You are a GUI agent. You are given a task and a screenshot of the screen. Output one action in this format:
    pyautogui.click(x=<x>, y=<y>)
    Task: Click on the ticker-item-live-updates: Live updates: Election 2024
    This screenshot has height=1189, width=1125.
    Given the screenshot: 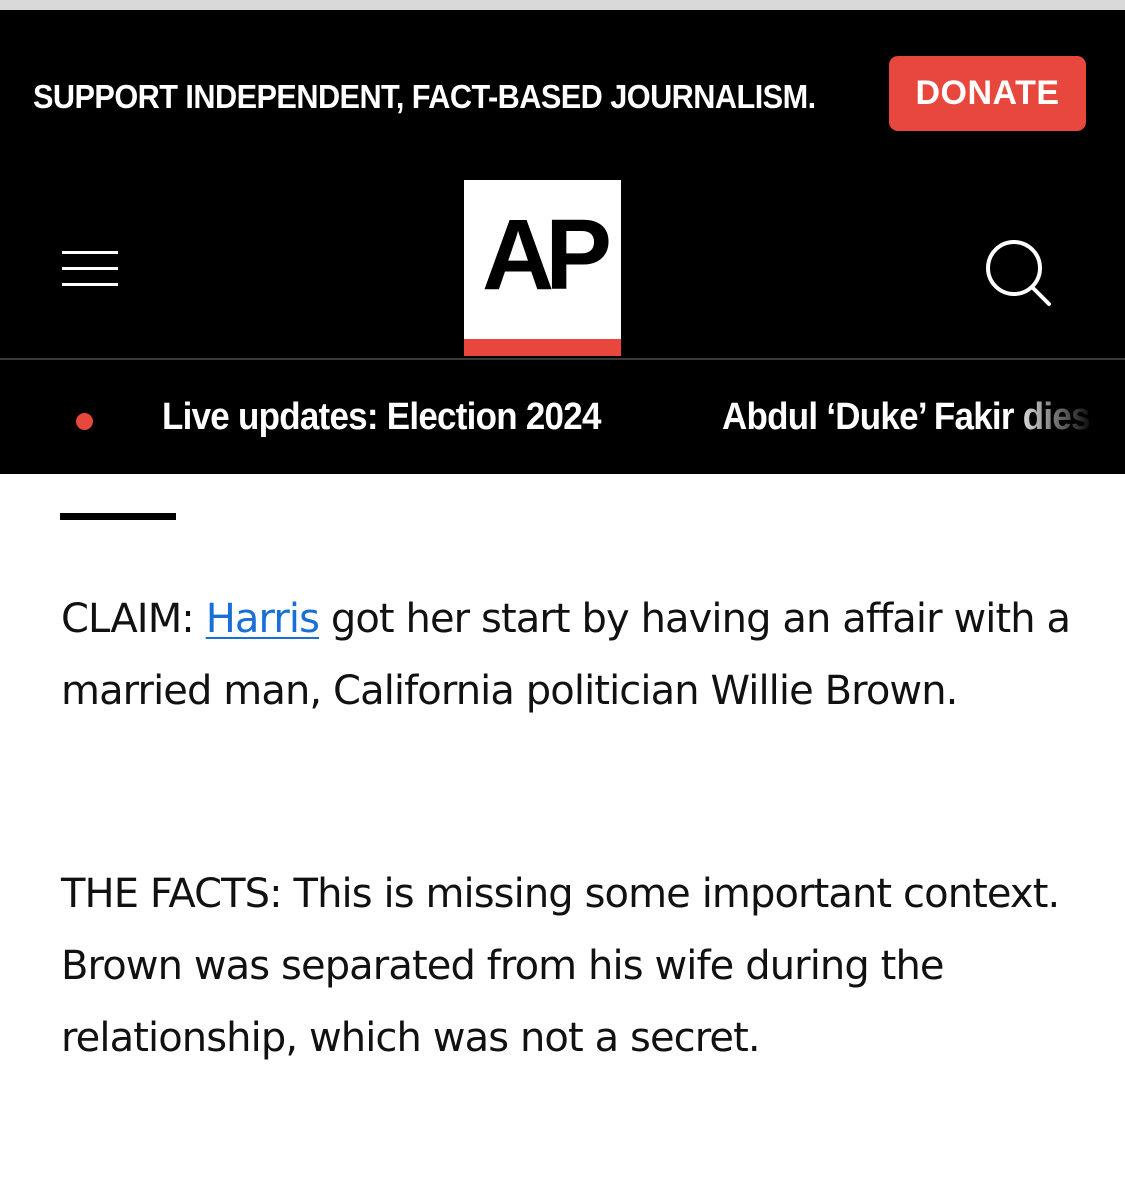 What is the action you would take?
    pyautogui.click(x=381, y=417)
    